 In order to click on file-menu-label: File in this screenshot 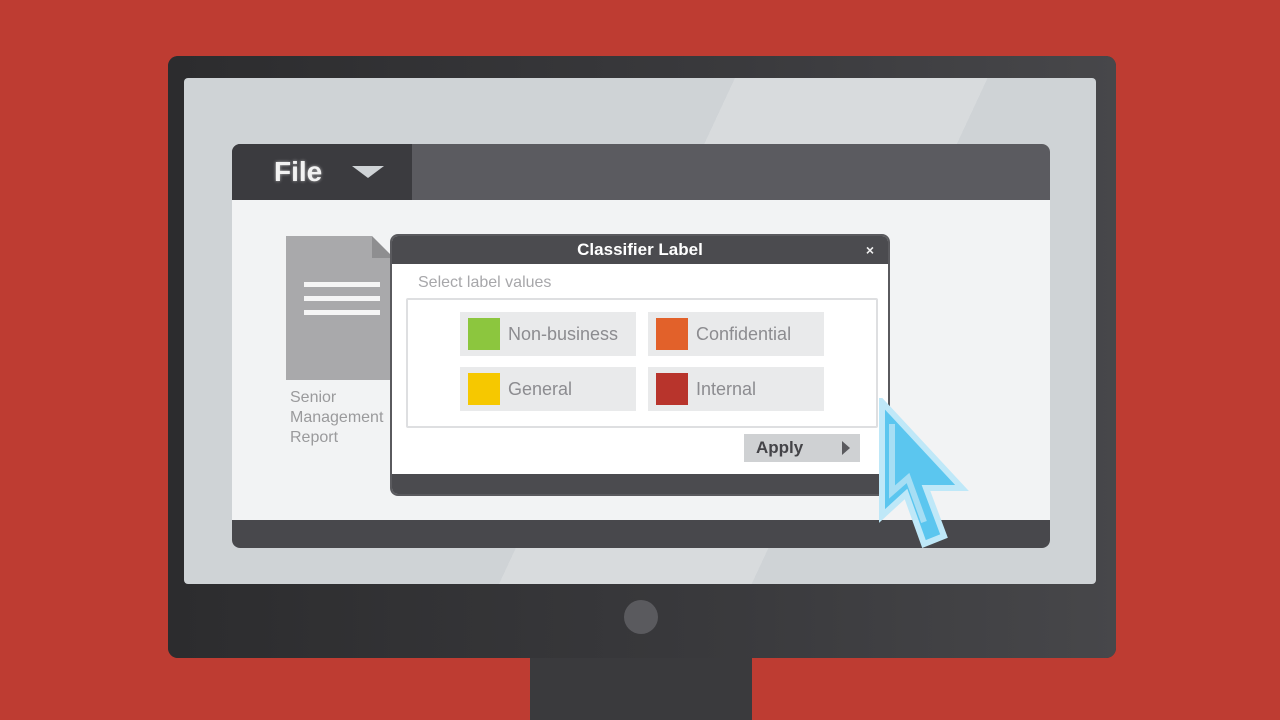, I will do `click(298, 171)`.